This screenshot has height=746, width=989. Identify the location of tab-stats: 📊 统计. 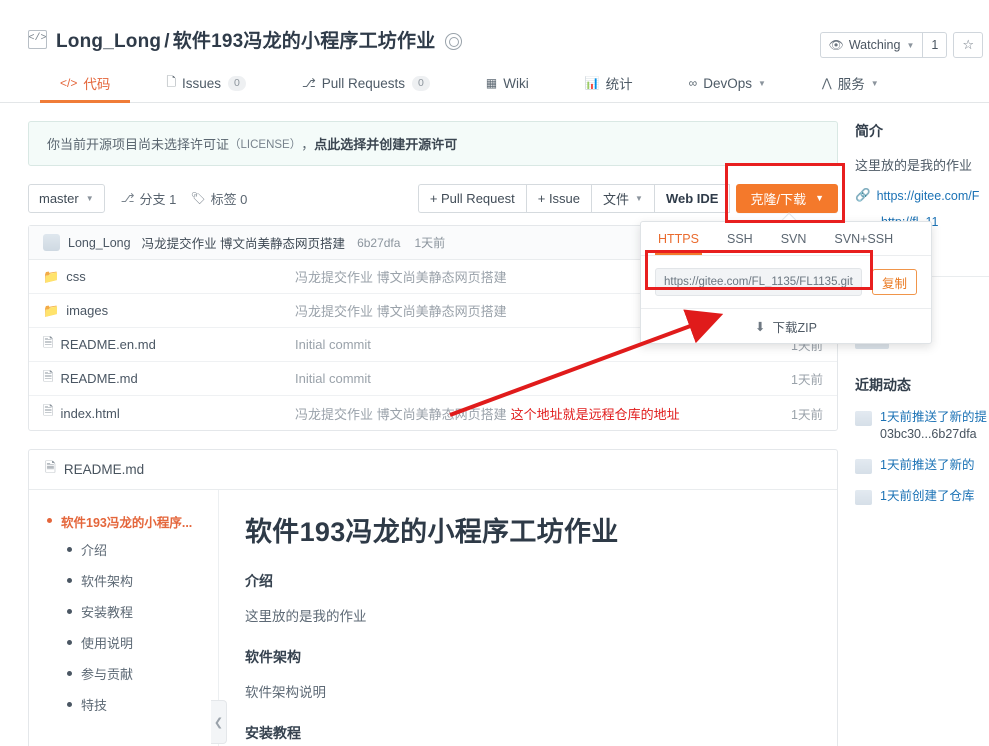
(609, 84).